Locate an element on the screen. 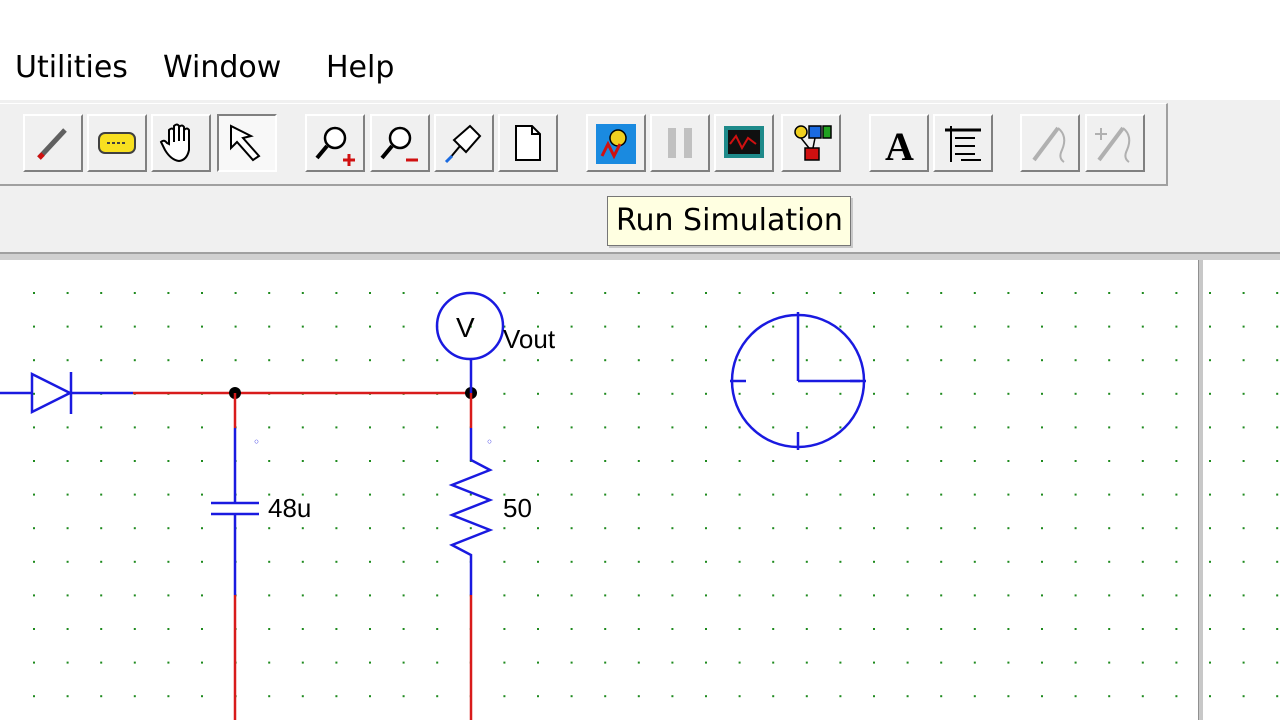 Image resolution: width=1280 pixels, height=724 pixels. run-simulation-button is located at coordinates (616, 143).